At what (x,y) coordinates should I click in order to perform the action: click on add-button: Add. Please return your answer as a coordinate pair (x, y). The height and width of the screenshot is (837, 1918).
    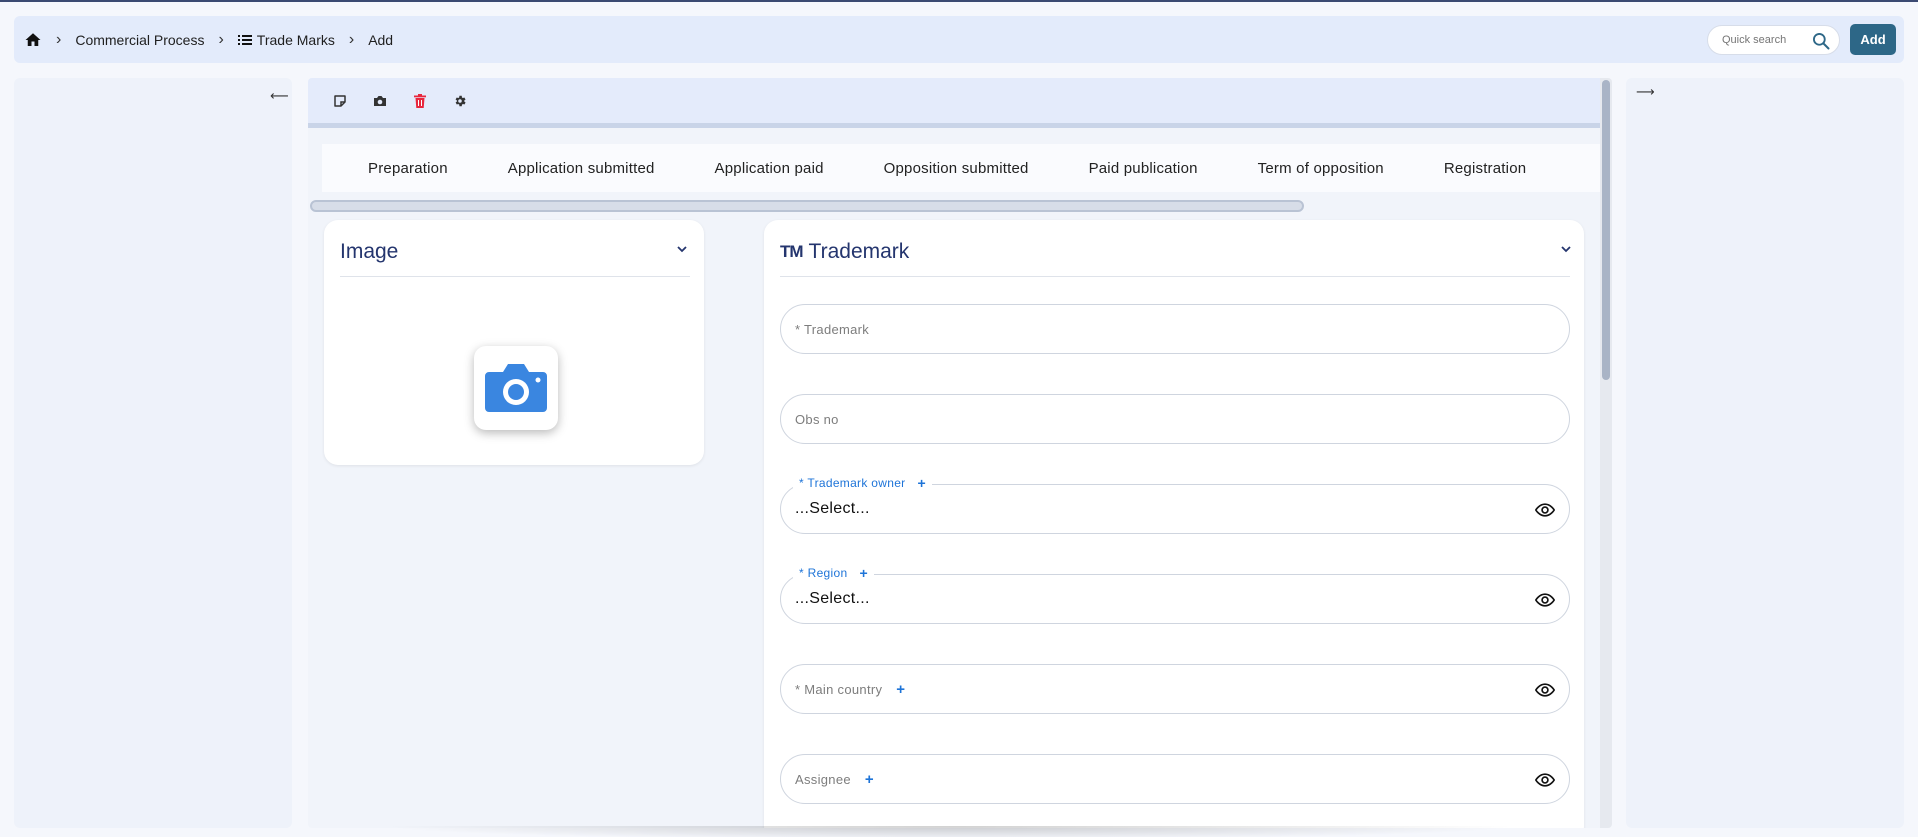
    Looking at the image, I should click on (1873, 39).